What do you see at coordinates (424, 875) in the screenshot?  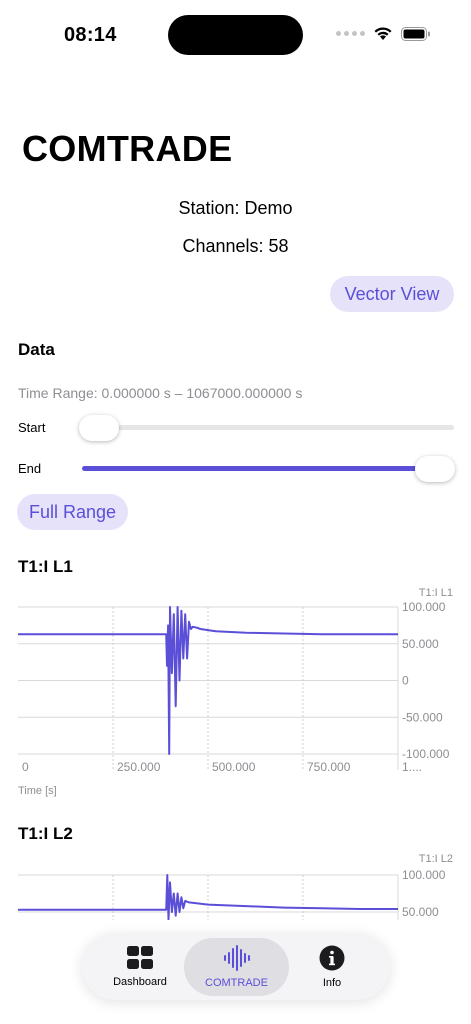 I see `chart2-y-tick-label: 100.000` at bounding box center [424, 875].